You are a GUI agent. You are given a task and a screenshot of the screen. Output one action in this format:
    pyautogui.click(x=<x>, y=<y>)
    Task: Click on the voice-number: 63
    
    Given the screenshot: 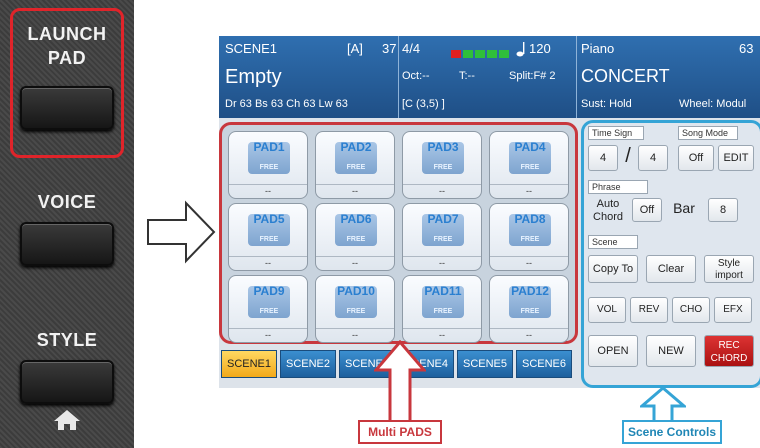 What is the action you would take?
    pyautogui.click(x=746, y=48)
    